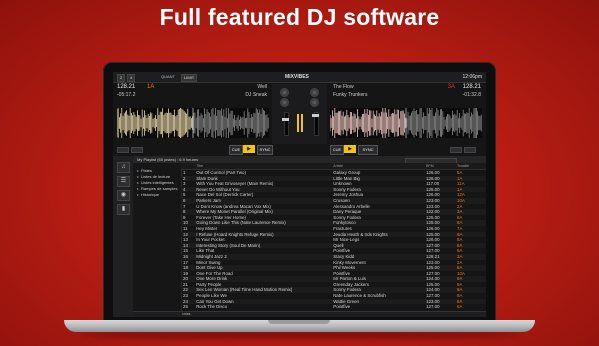 This screenshot has width=599, height=346. What do you see at coordinates (192, 95) in the screenshot?
I see `deck-left-info: 128.21 1A -05:17.2 Well DJ Sneak` at bounding box center [192, 95].